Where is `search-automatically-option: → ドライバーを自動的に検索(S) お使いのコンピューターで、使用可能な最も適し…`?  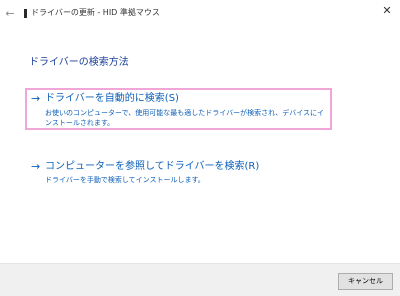 search-automatically-option: → ドライバーを自動的に検索(S) お使いのコンピューターで、使用可能な最も適し… is located at coordinates (178, 109).